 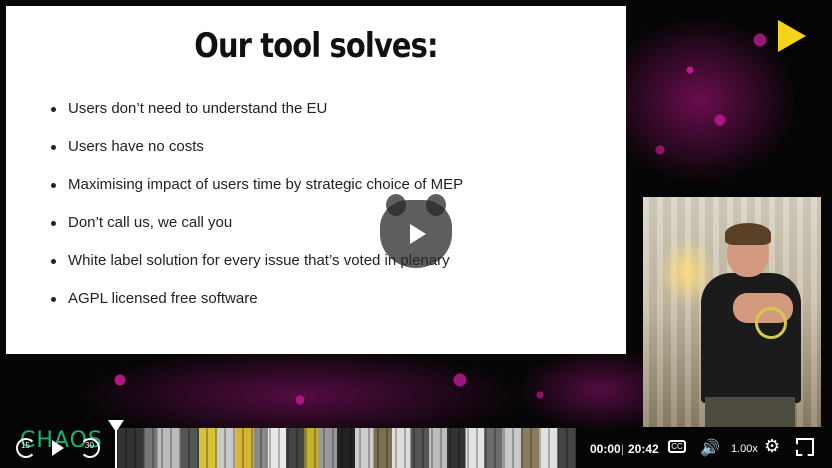 I want to click on volume-button: 🔊, so click(x=710, y=448).